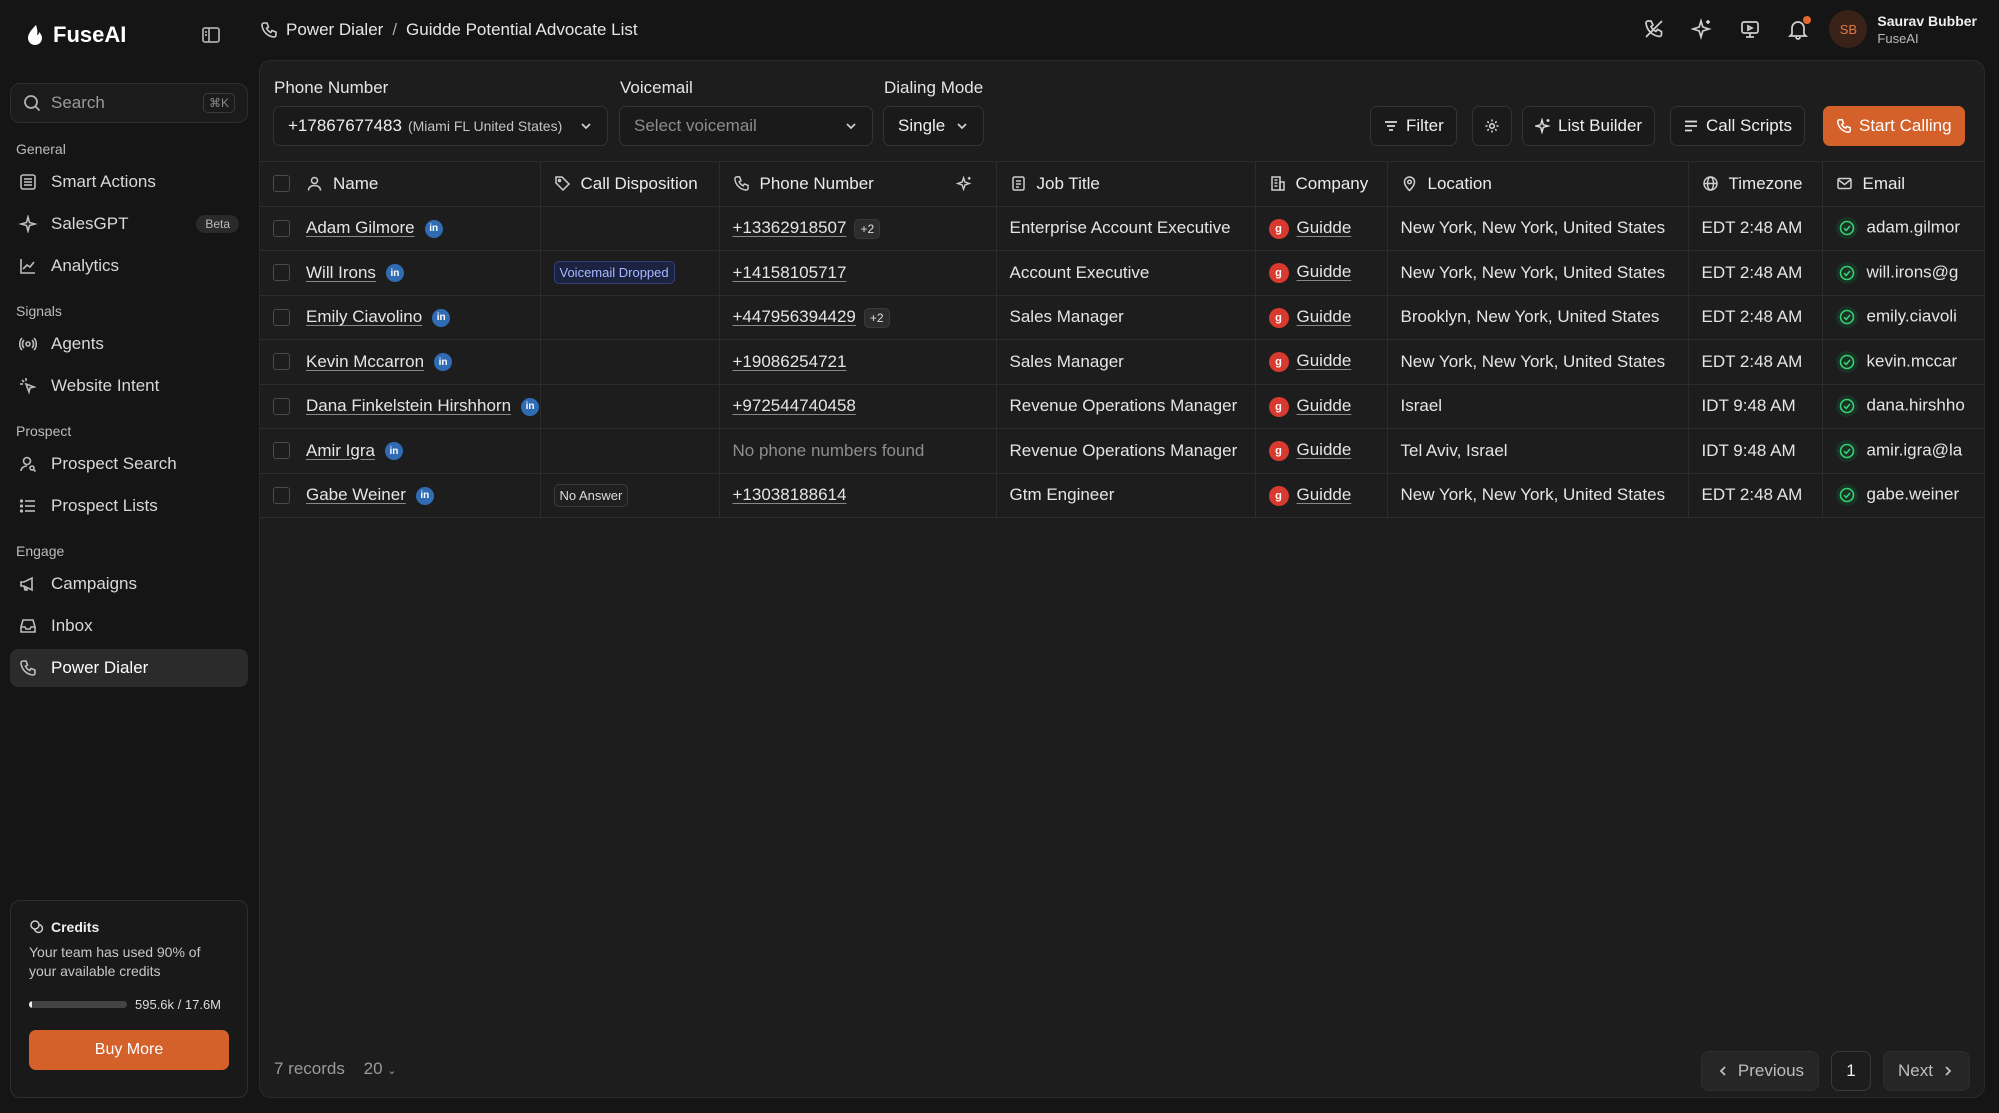 This screenshot has height=1113, width=1999. What do you see at coordinates (1126, 184) in the screenshot?
I see `column-header-job-title: Job Title` at bounding box center [1126, 184].